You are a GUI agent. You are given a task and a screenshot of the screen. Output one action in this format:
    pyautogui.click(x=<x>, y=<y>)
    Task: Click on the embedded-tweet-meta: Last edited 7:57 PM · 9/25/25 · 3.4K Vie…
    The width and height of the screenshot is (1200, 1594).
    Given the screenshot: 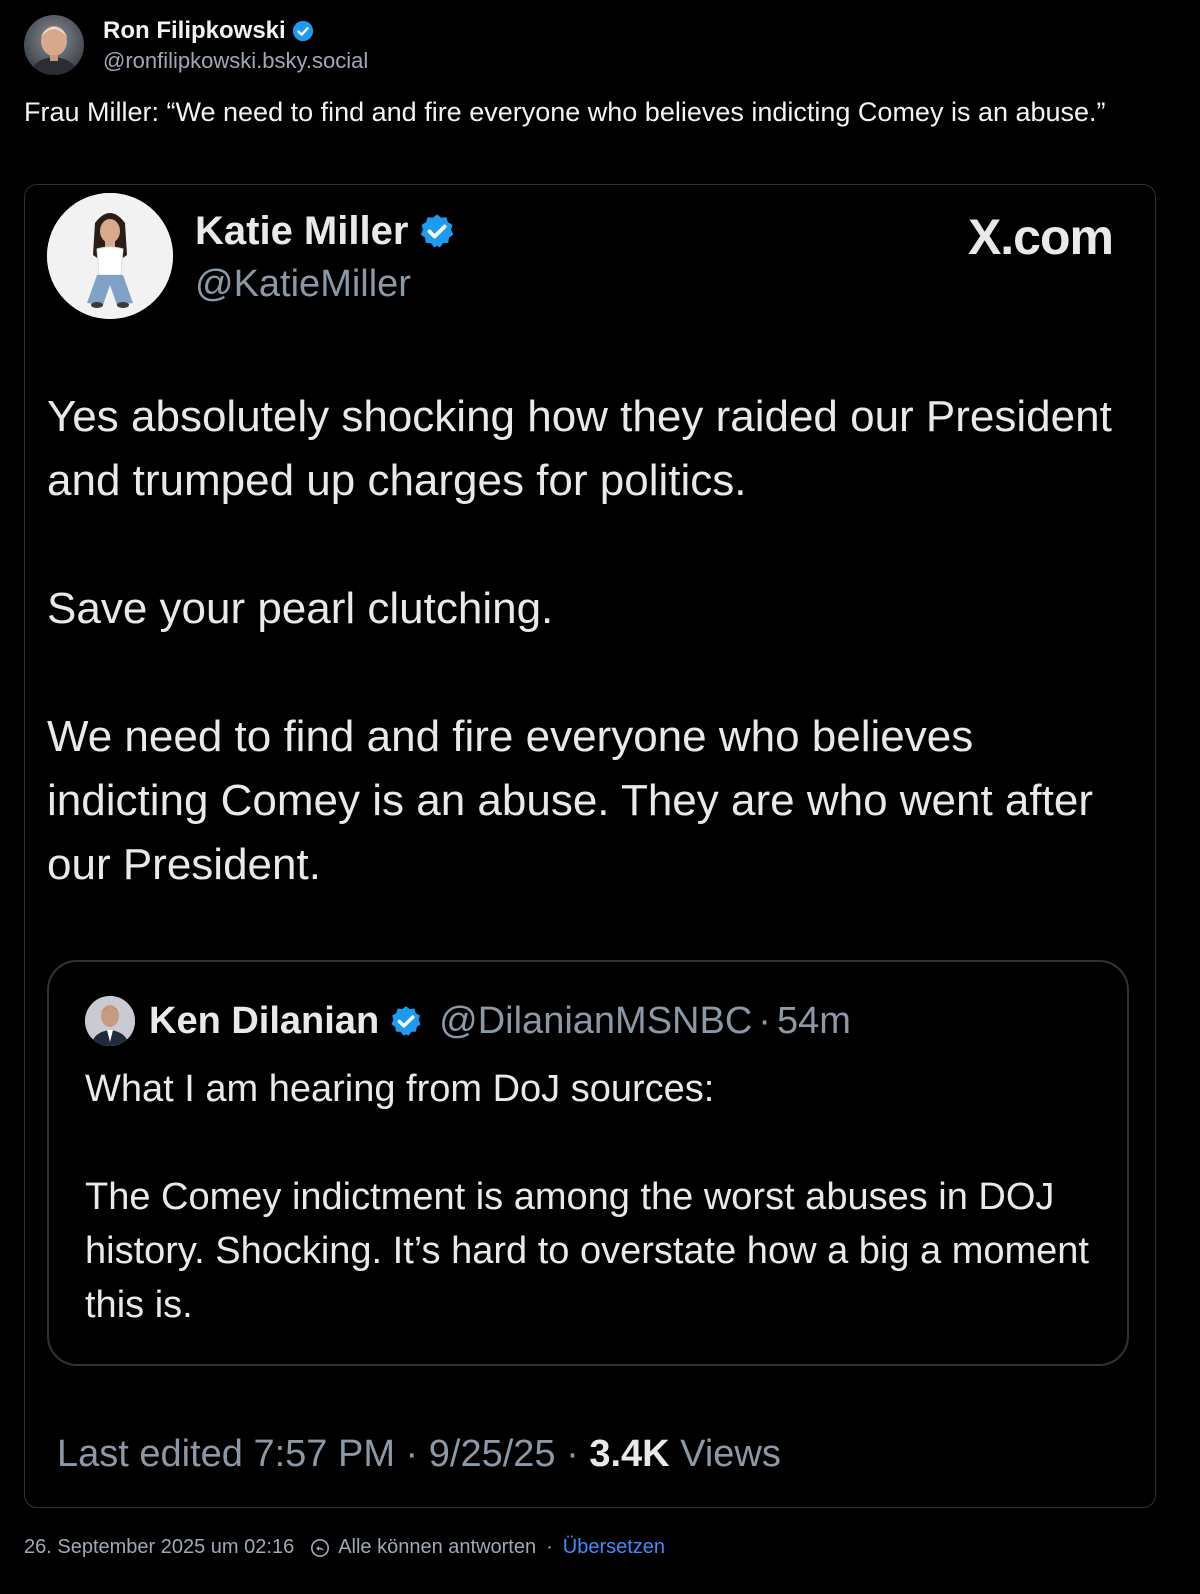 What is the action you would take?
    pyautogui.click(x=419, y=1454)
    